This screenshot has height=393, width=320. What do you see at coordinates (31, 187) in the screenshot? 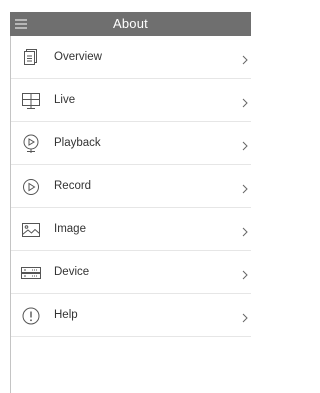
I see `record-play-icon` at bounding box center [31, 187].